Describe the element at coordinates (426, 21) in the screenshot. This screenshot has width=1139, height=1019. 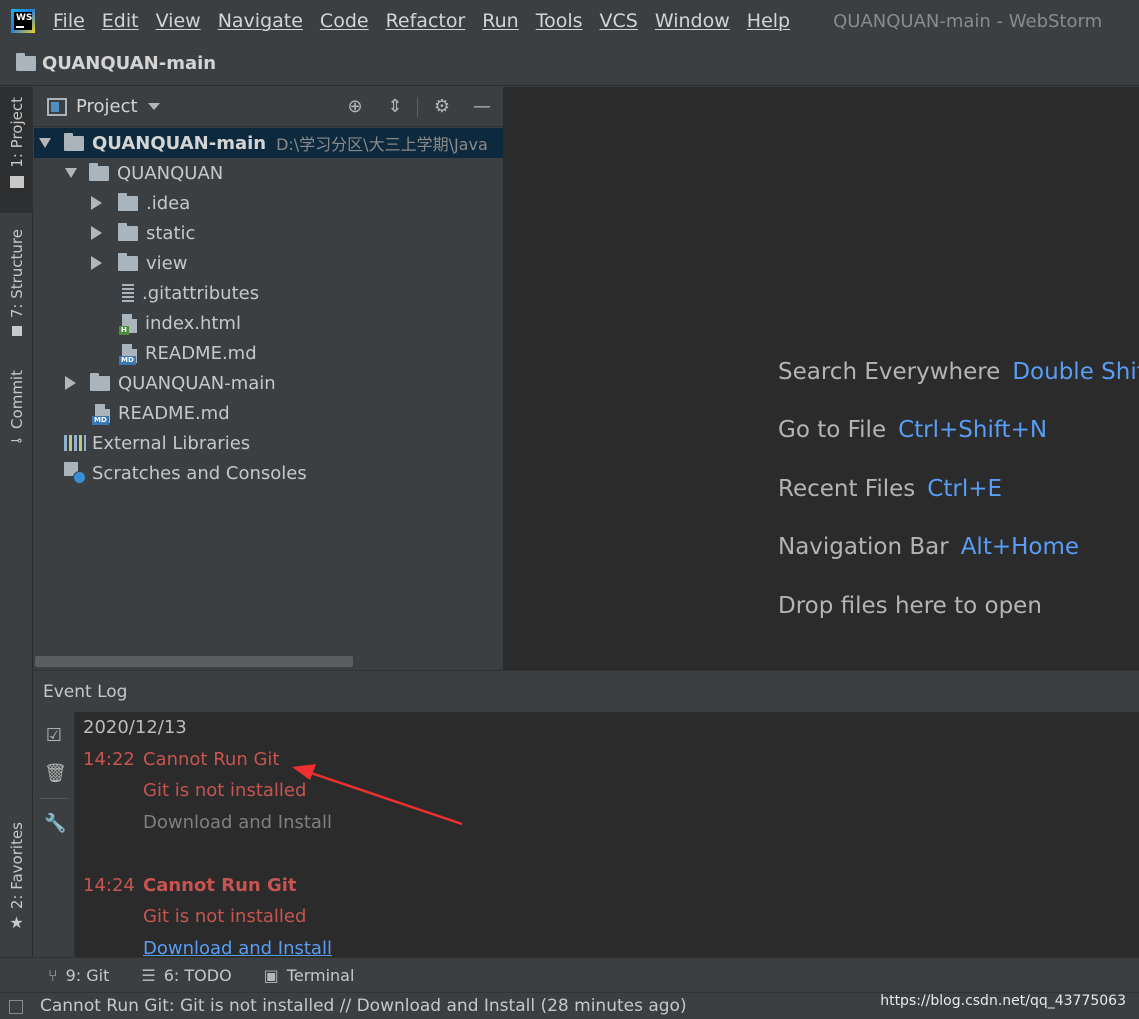
I see `menu-refactor: Refactor` at that location.